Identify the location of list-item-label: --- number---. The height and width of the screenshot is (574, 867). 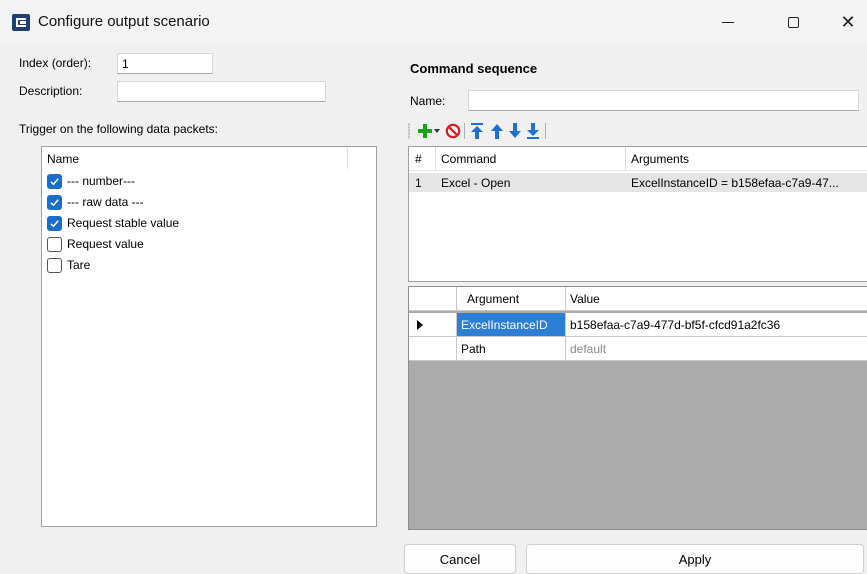
(101, 181).